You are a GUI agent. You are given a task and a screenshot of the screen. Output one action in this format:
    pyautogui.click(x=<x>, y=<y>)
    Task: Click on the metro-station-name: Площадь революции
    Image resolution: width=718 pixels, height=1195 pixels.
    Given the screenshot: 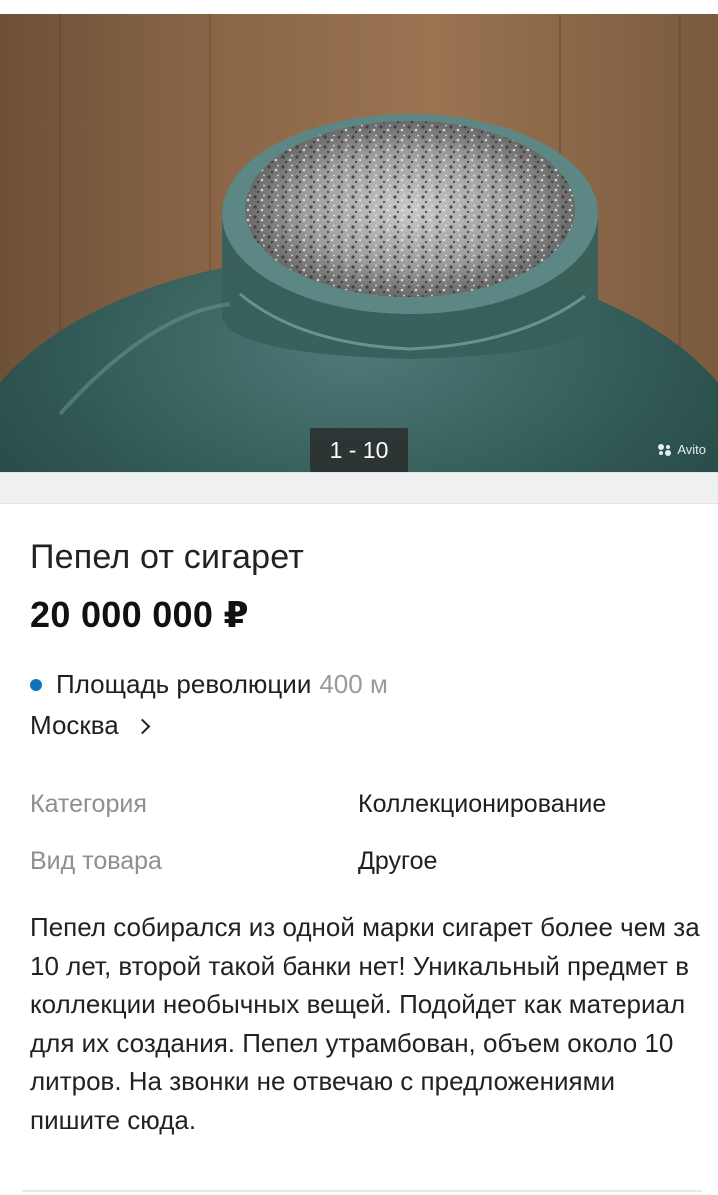 What is the action you would take?
    pyautogui.click(x=184, y=684)
    